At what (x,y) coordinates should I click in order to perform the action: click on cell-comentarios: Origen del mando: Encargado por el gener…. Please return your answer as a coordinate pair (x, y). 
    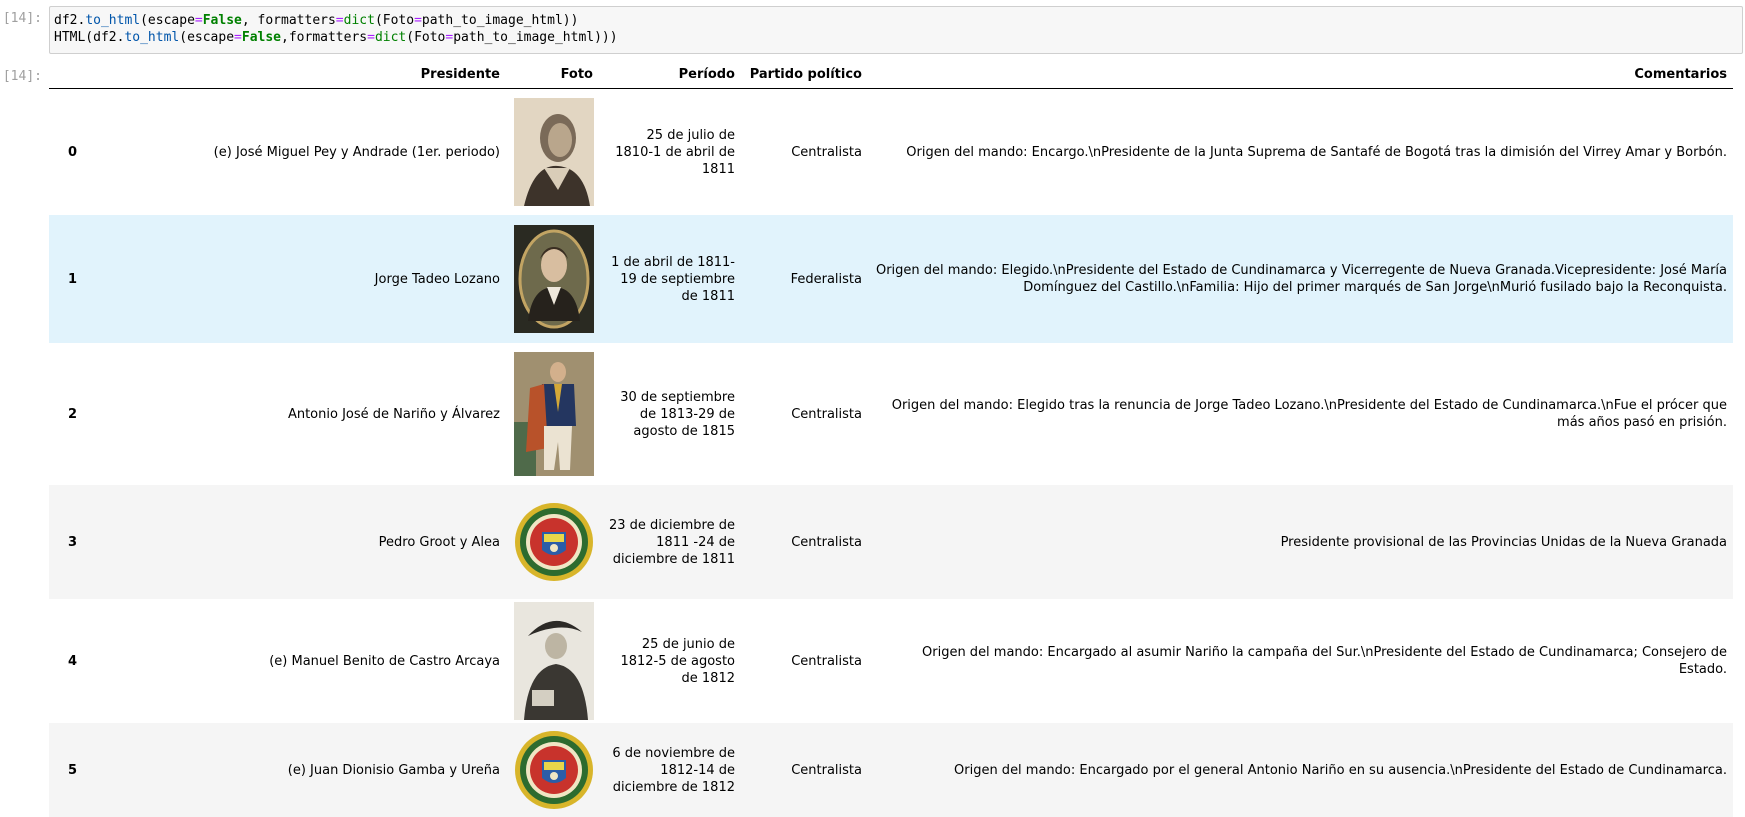
    Looking at the image, I should click on (1300, 770).